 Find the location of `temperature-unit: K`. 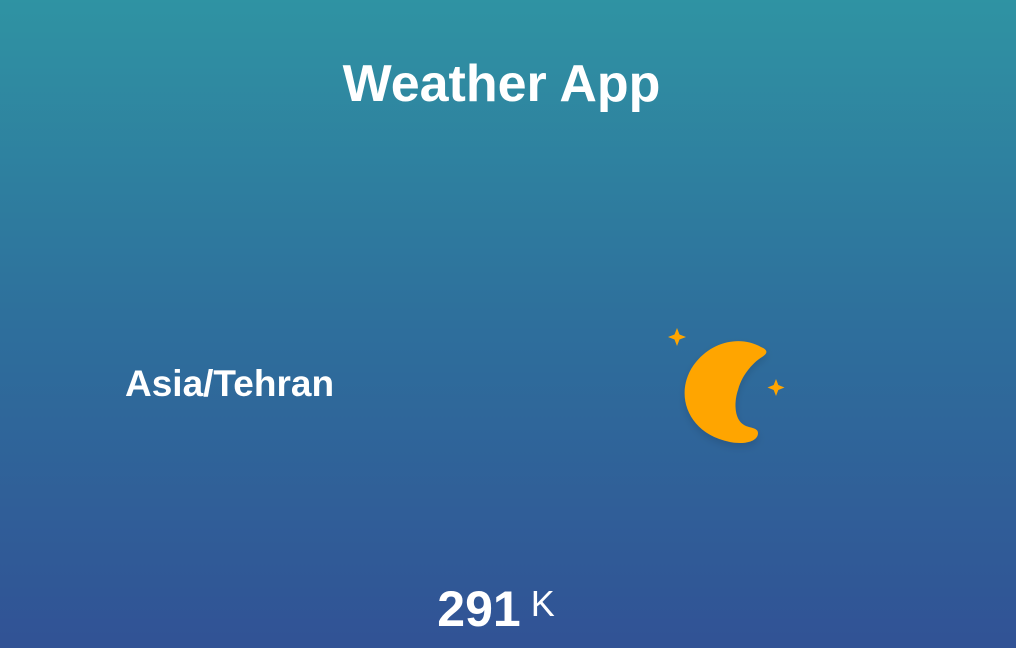

temperature-unit: K is located at coordinates (542, 603).